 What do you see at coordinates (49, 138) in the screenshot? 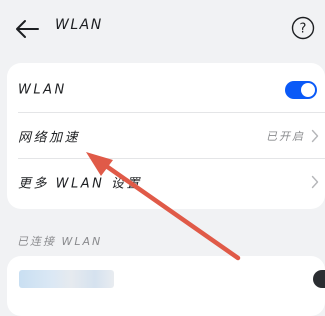
I see `network-boost-label: 网络加速` at bounding box center [49, 138].